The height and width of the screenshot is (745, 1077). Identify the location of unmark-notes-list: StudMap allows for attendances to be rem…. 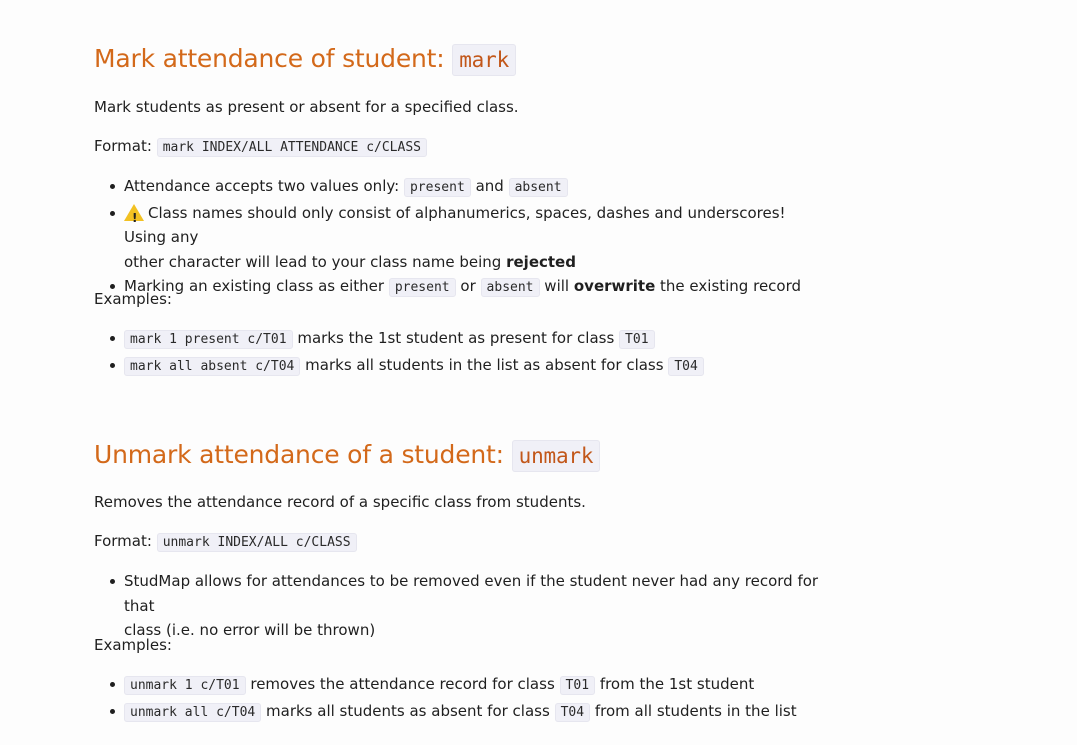
(467, 606).